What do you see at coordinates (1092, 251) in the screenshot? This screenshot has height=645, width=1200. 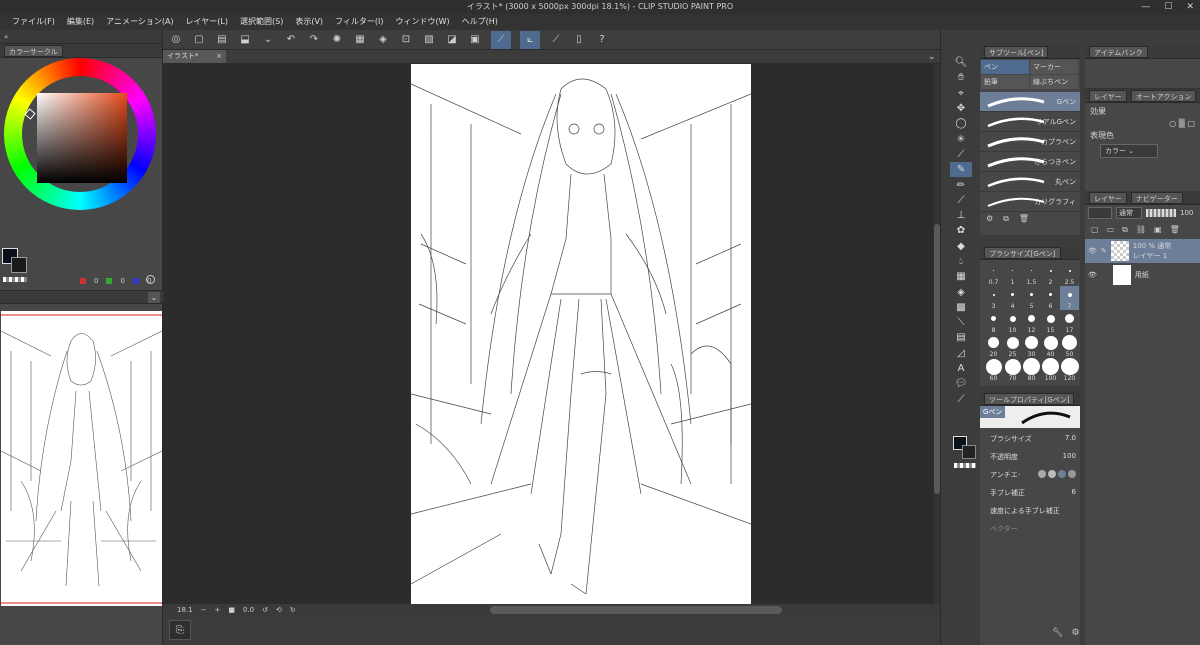 I see `eye-icon: 👁︎` at bounding box center [1092, 251].